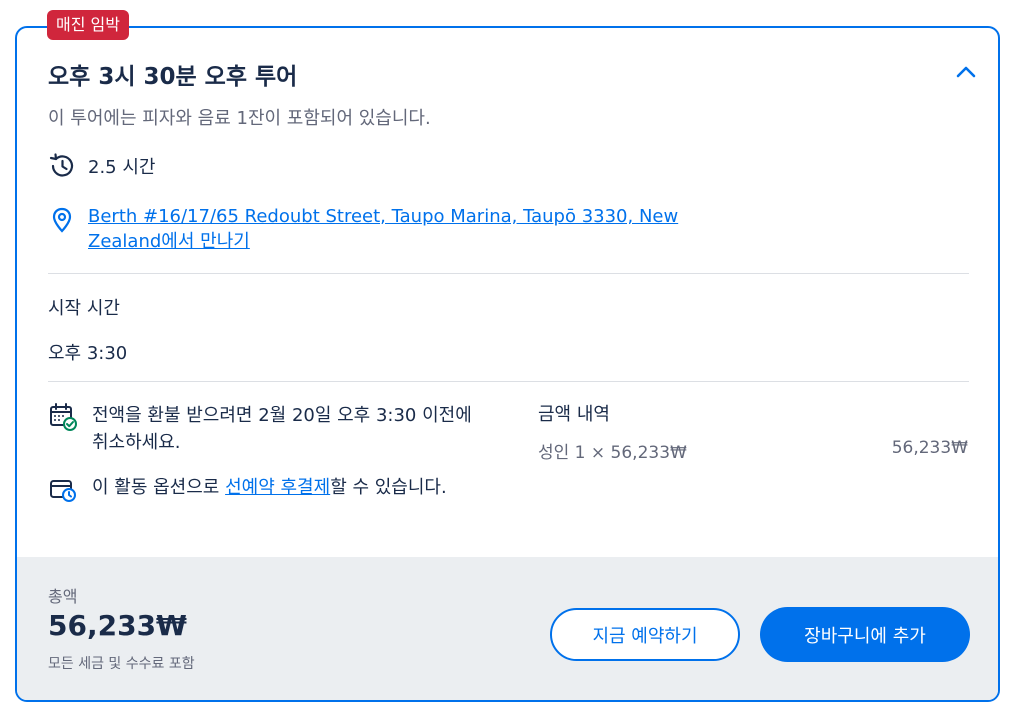 This screenshot has width=1012, height=715. What do you see at coordinates (388, 487) in the screenshot?
I see `reserve-suffix: 할 수 있습니다.` at bounding box center [388, 487].